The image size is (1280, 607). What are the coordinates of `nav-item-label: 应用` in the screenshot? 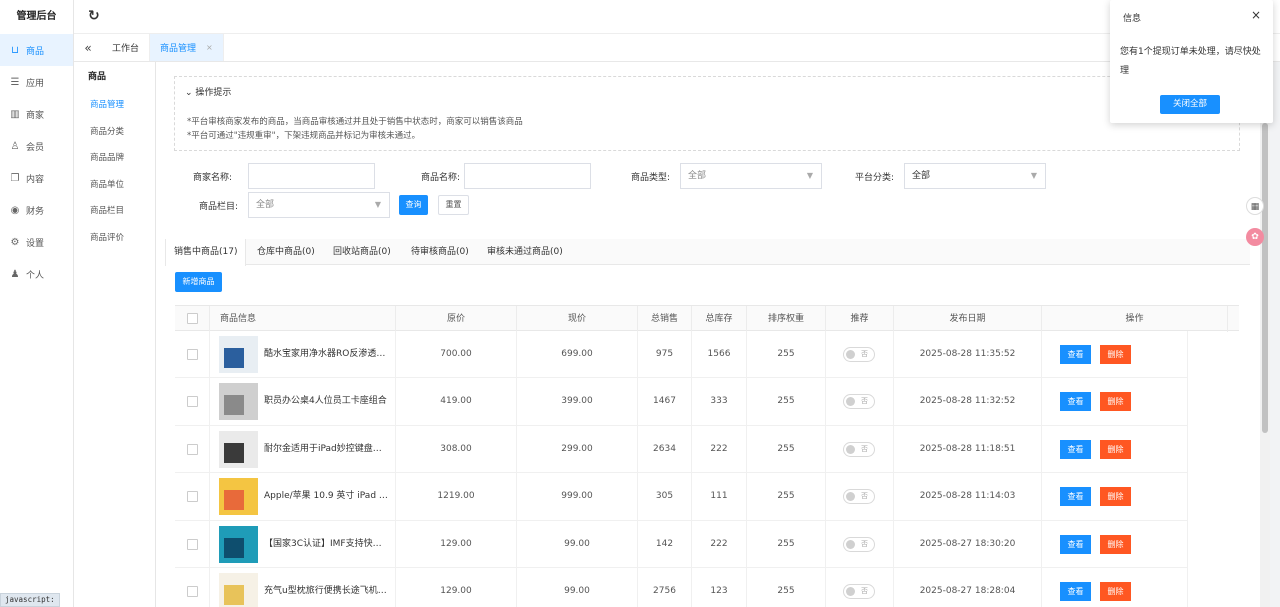 It's located at (35, 83).